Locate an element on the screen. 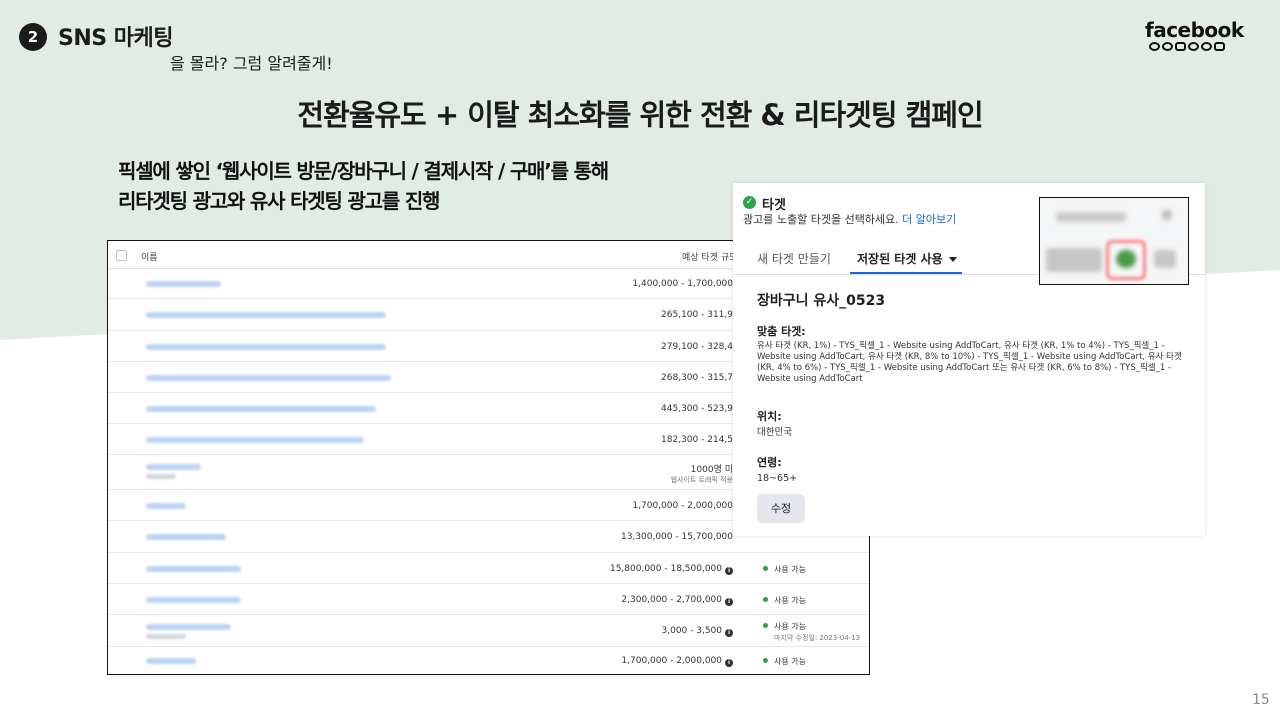 Image resolution: width=1280 pixels, height=720 pixels. audience-size-value: 2,300,000 - 2,700,000 is located at coordinates (671, 600).